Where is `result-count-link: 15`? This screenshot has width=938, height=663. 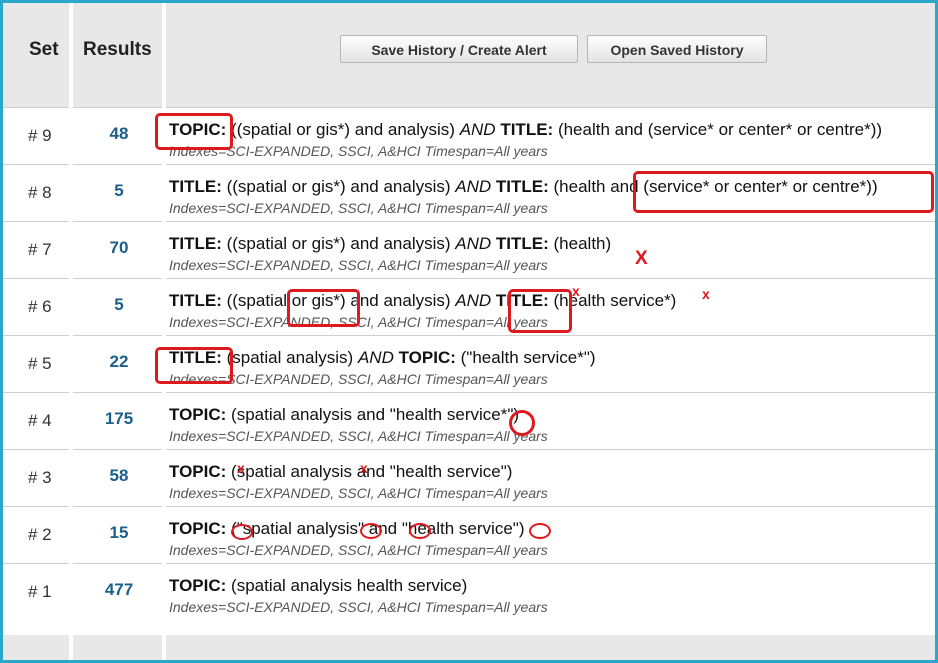 result-count-link: 15 is located at coordinates (119, 533).